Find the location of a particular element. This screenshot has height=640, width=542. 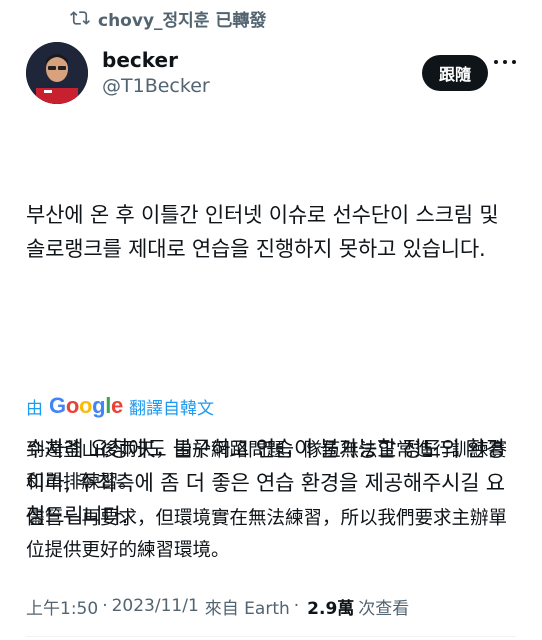

divider is located at coordinates (271, 636).